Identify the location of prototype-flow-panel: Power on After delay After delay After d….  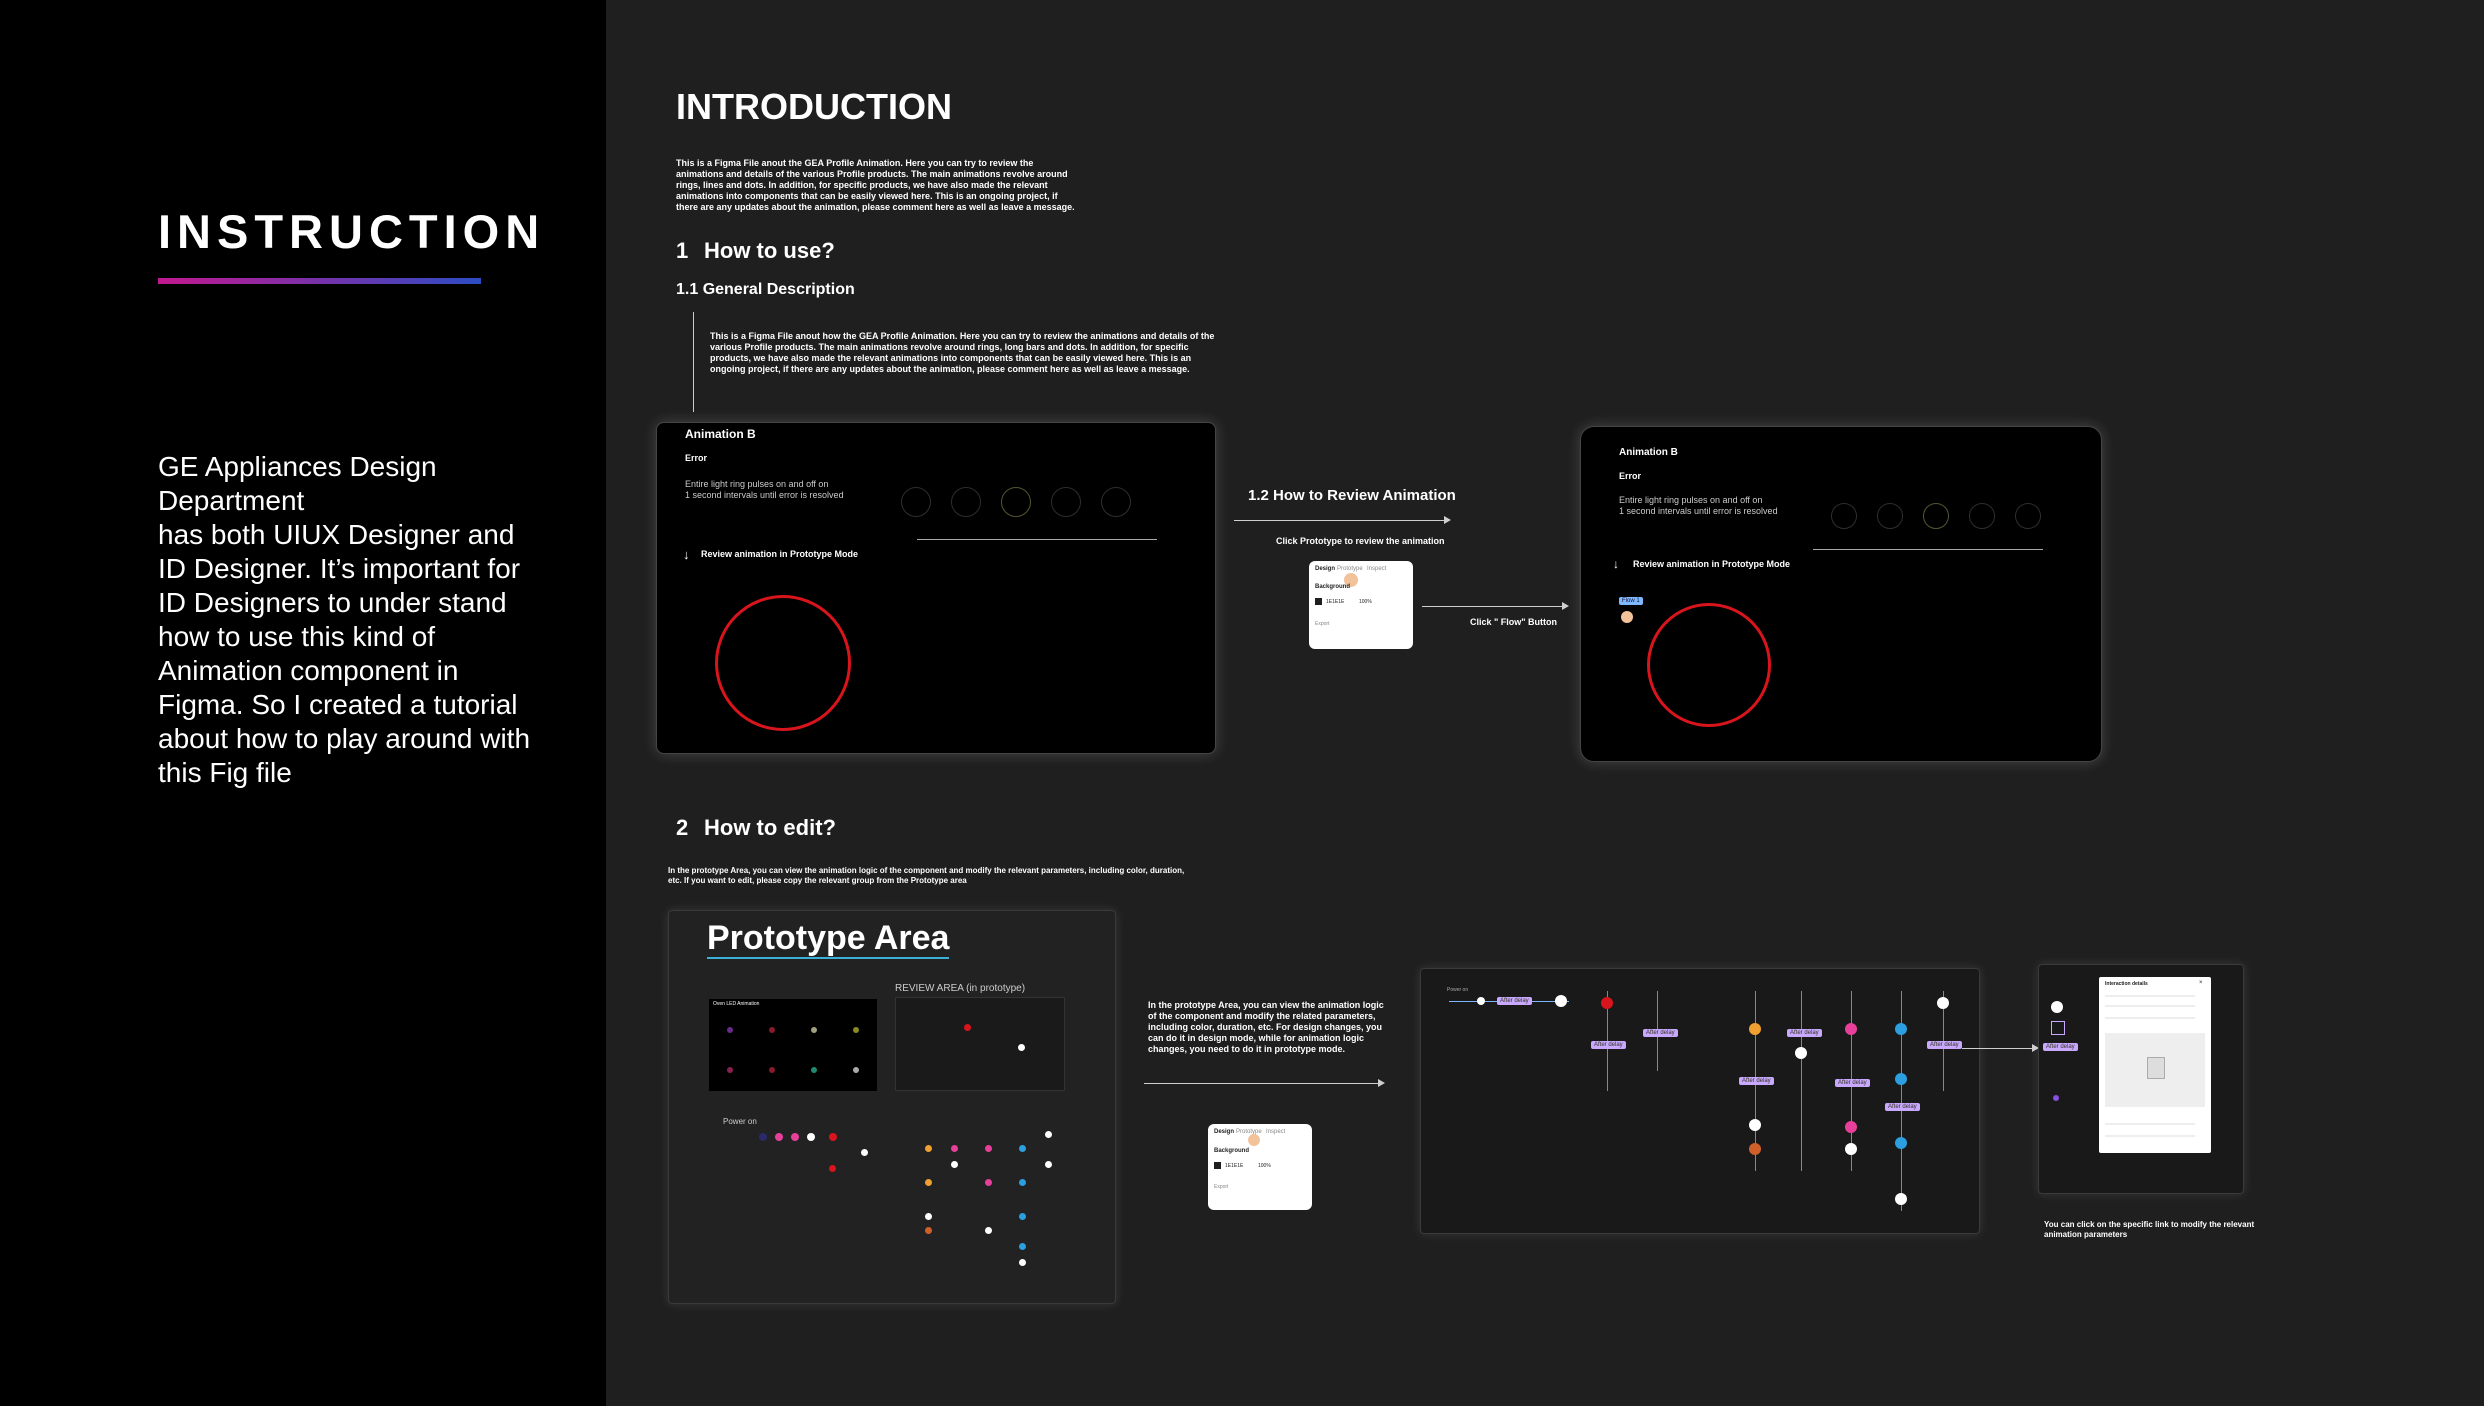
(1700, 1101).